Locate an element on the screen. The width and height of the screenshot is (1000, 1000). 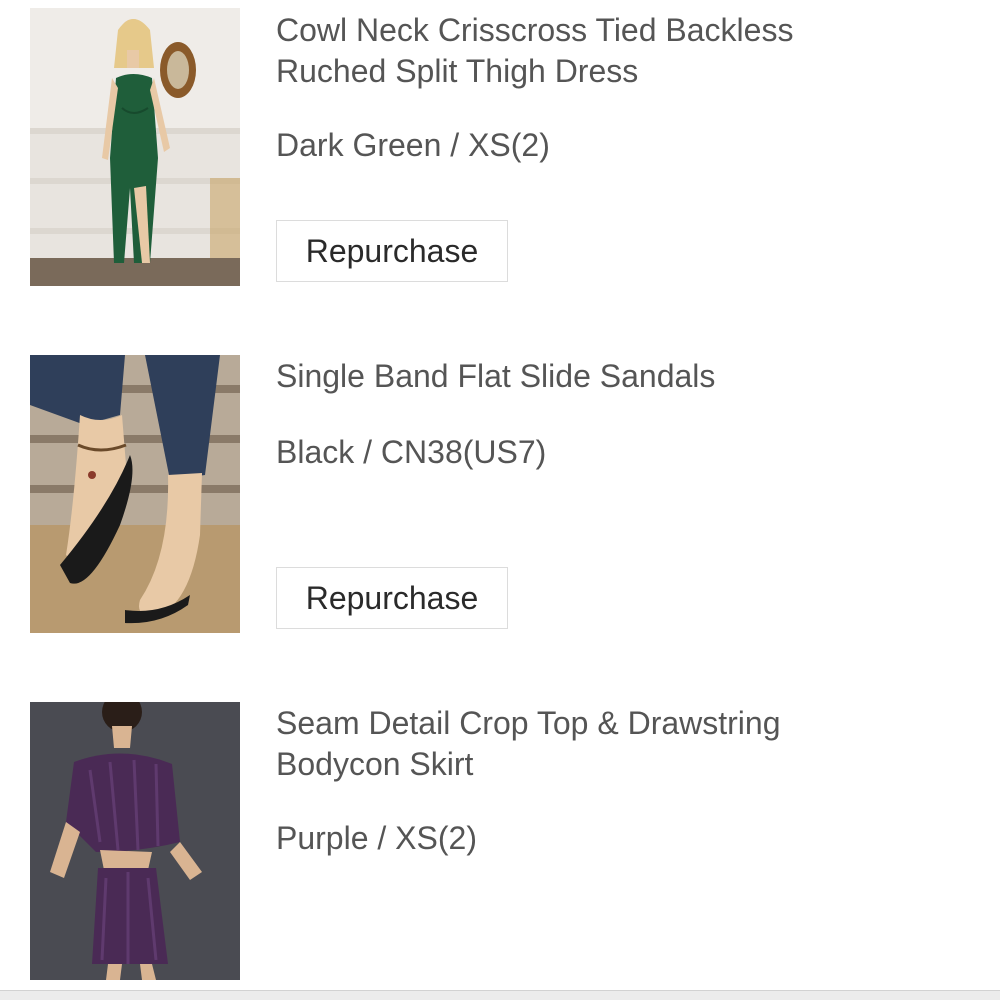
dress-photo-icon is located at coordinates (135, 147).